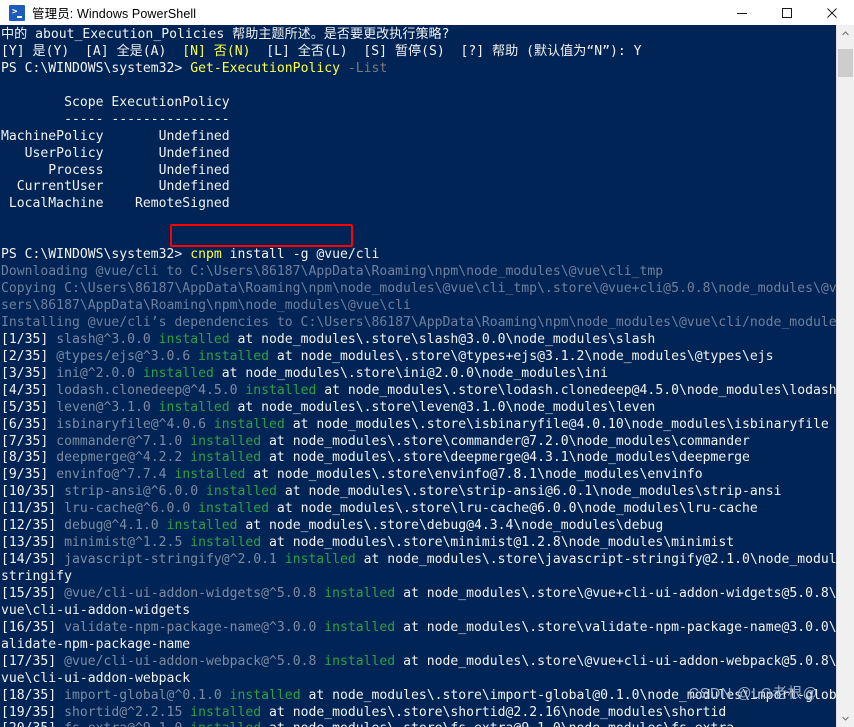 The width and height of the screenshot is (854, 727). Describe the element at coordinates (33, 543) in the screenshot. I see `console-text-run: [13/35]` at that location.